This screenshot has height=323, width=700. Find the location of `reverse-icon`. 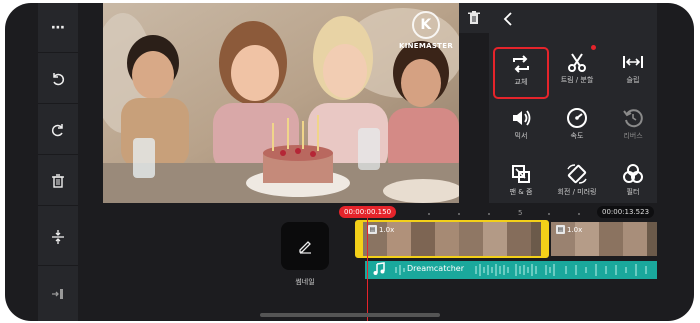

reverse-icon is located at coordinates (633, 118).